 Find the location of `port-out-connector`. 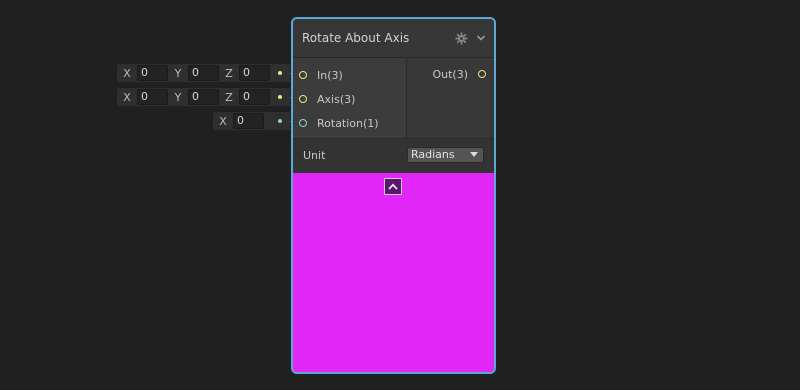

port-out-connector is located at coordinates (482, 74).